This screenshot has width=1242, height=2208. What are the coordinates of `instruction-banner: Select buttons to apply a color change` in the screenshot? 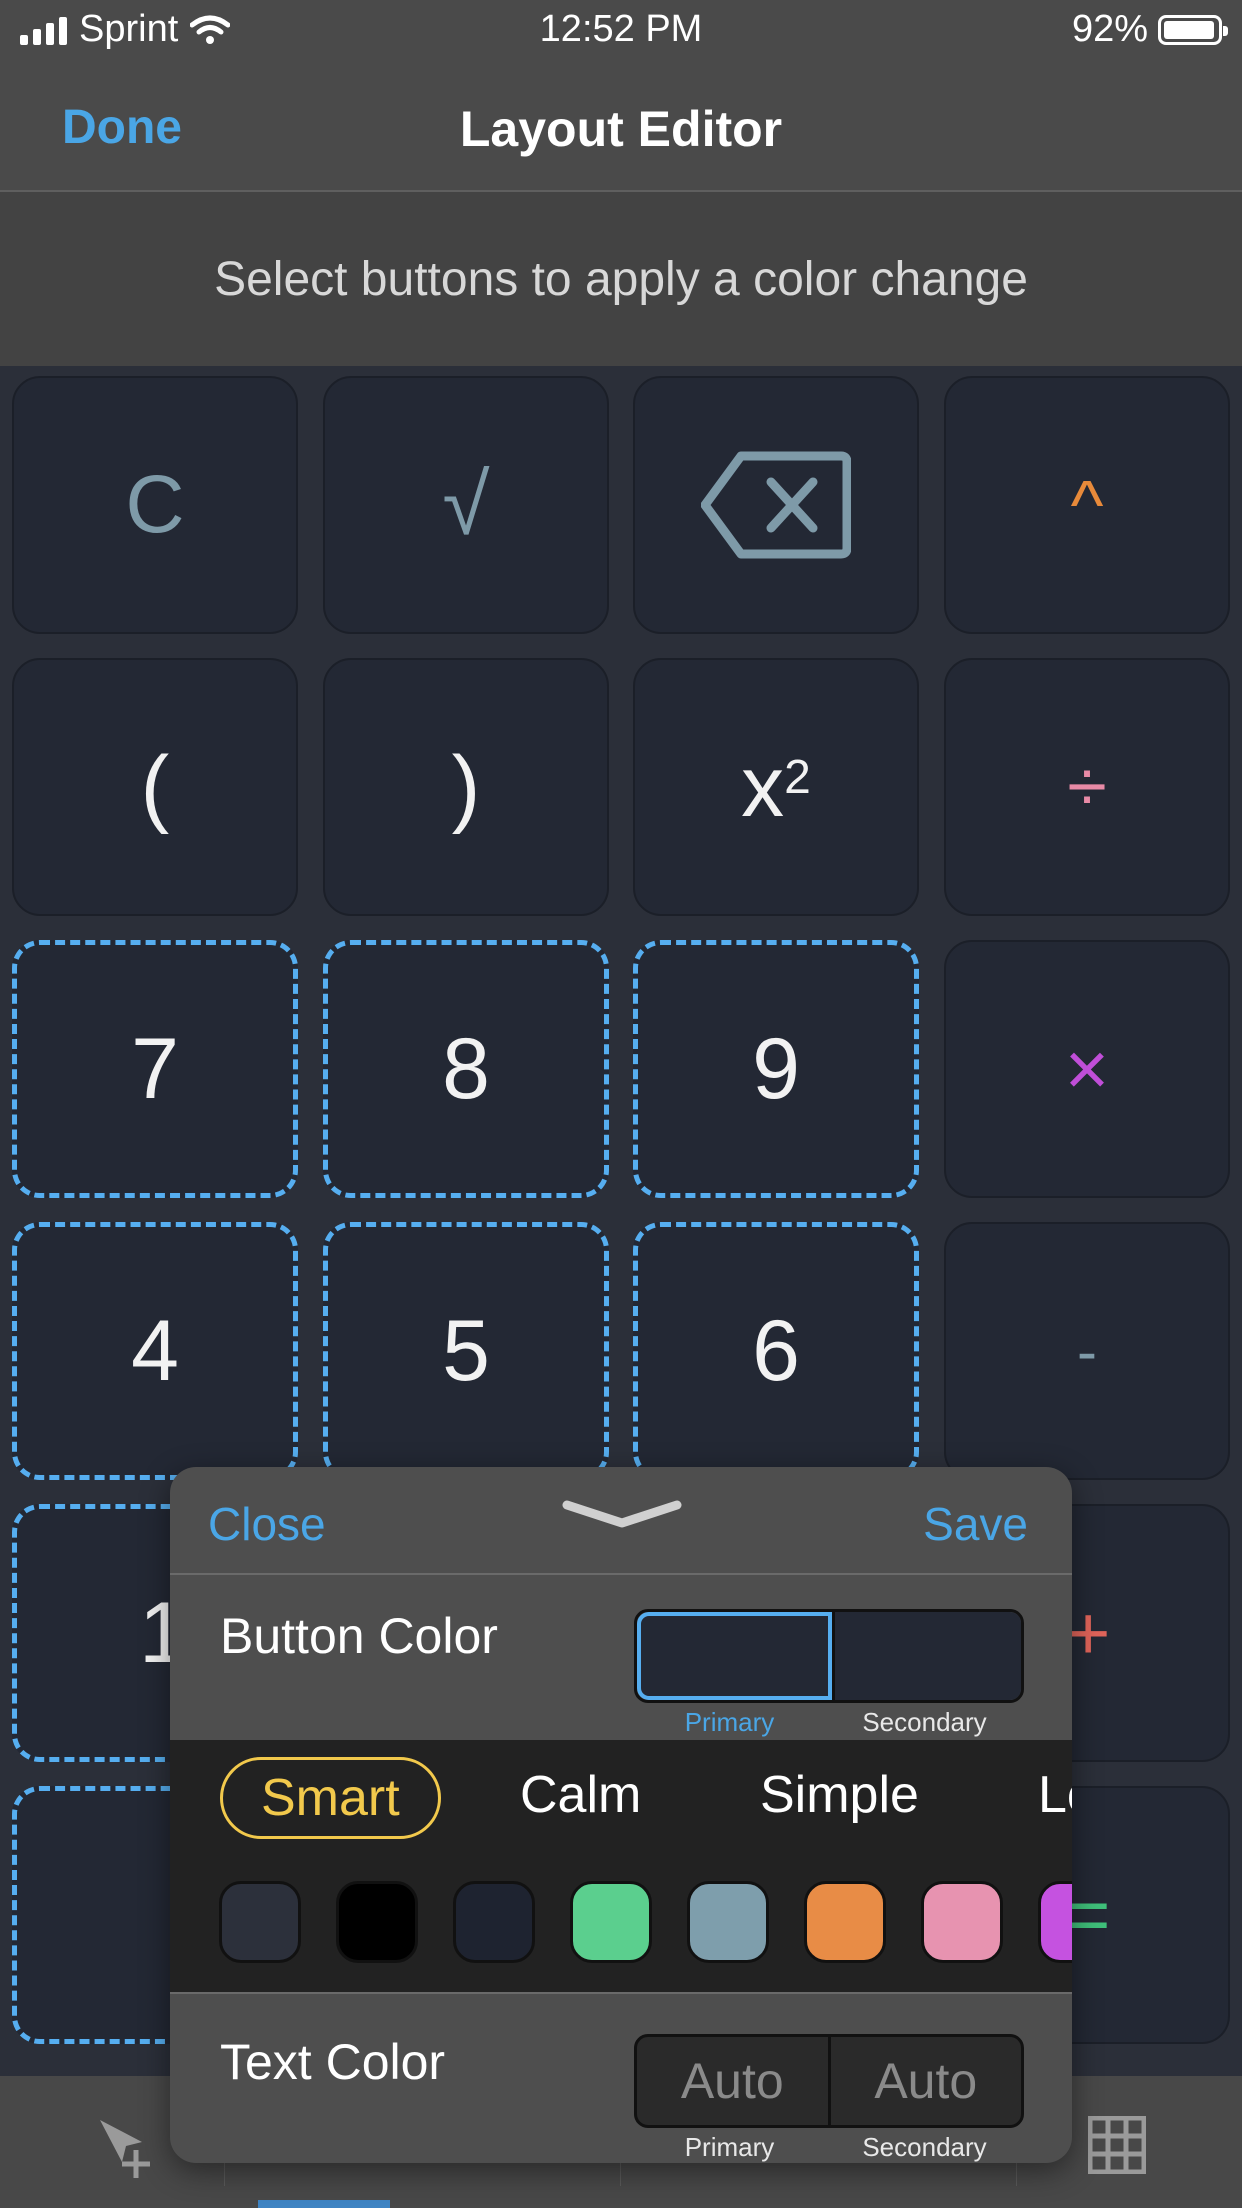 It's located at (621, 279).